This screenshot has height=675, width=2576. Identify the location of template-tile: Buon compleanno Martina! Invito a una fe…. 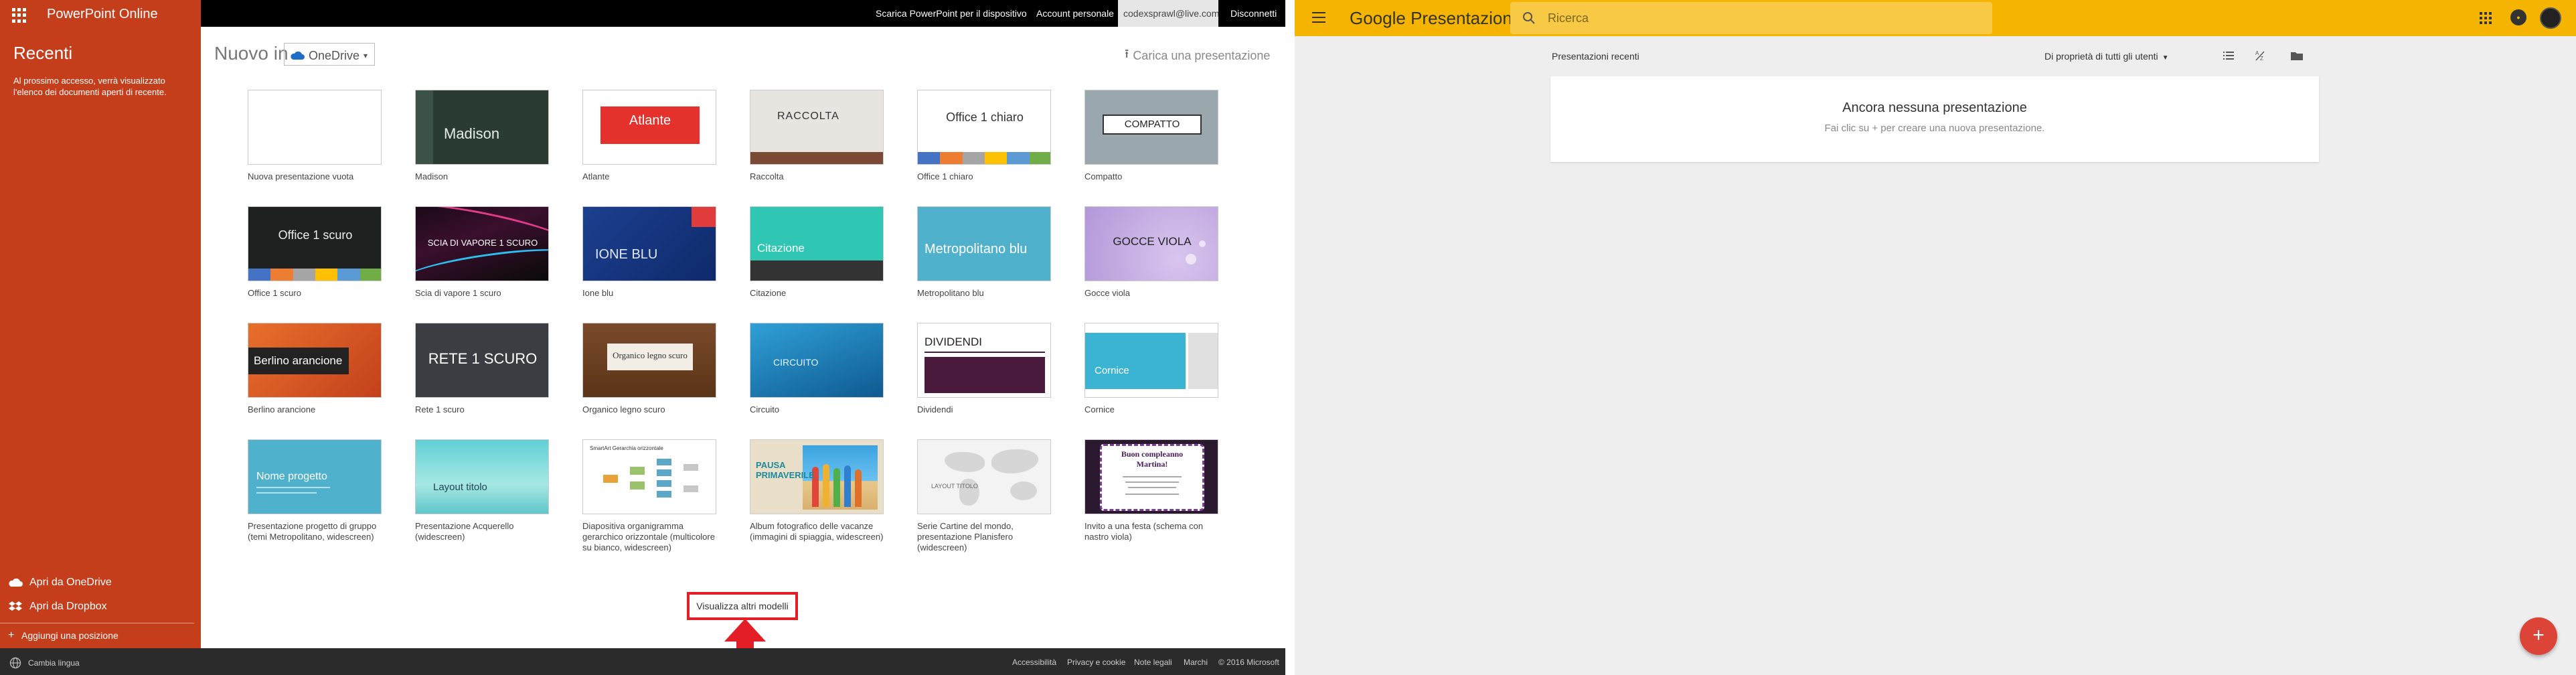
(1151, 490).